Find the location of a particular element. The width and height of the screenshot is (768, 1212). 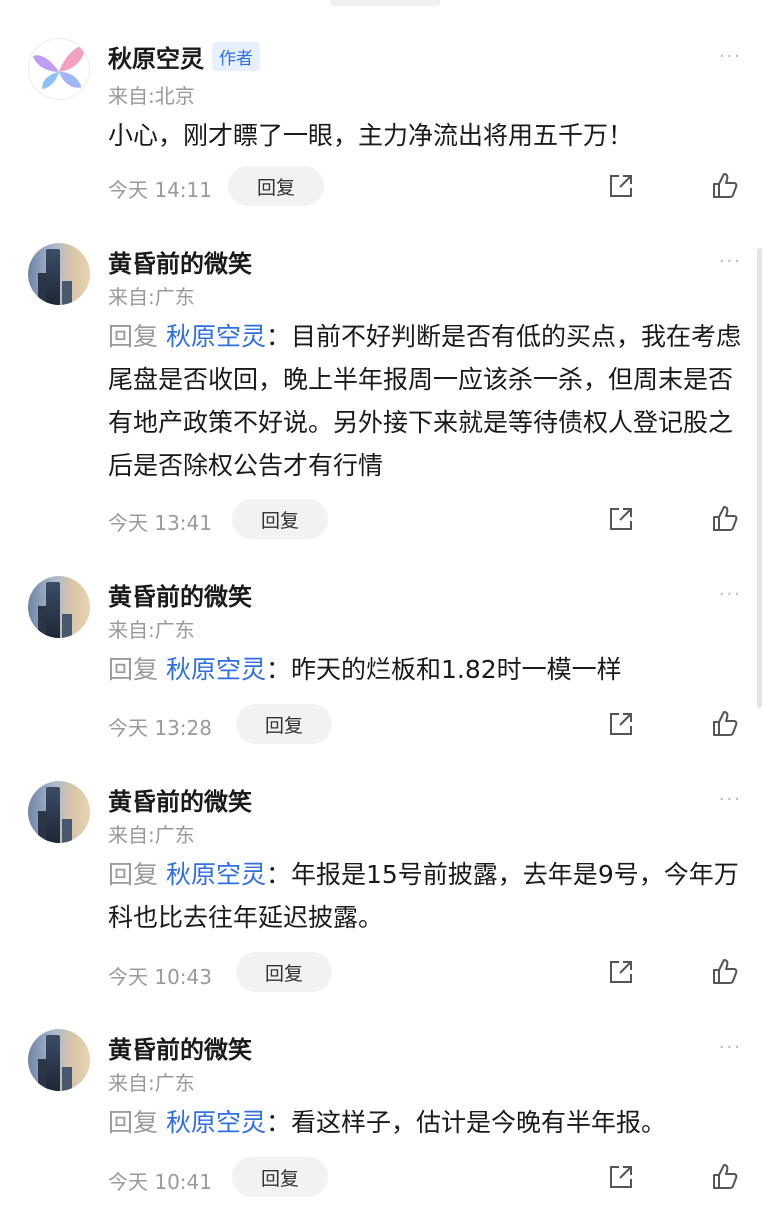

name-row: 秋原空灵 作者 is located at coordinates (184, 56).